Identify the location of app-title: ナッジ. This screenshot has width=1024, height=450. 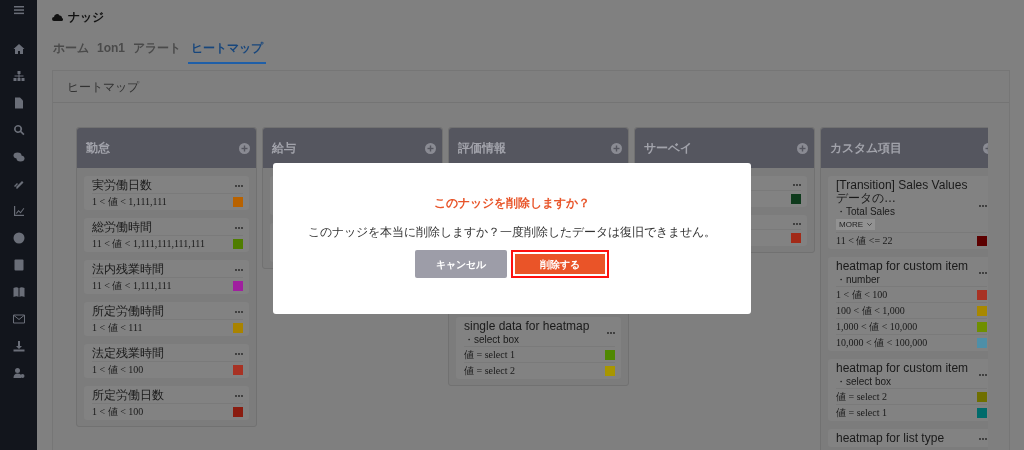
(86, 17).